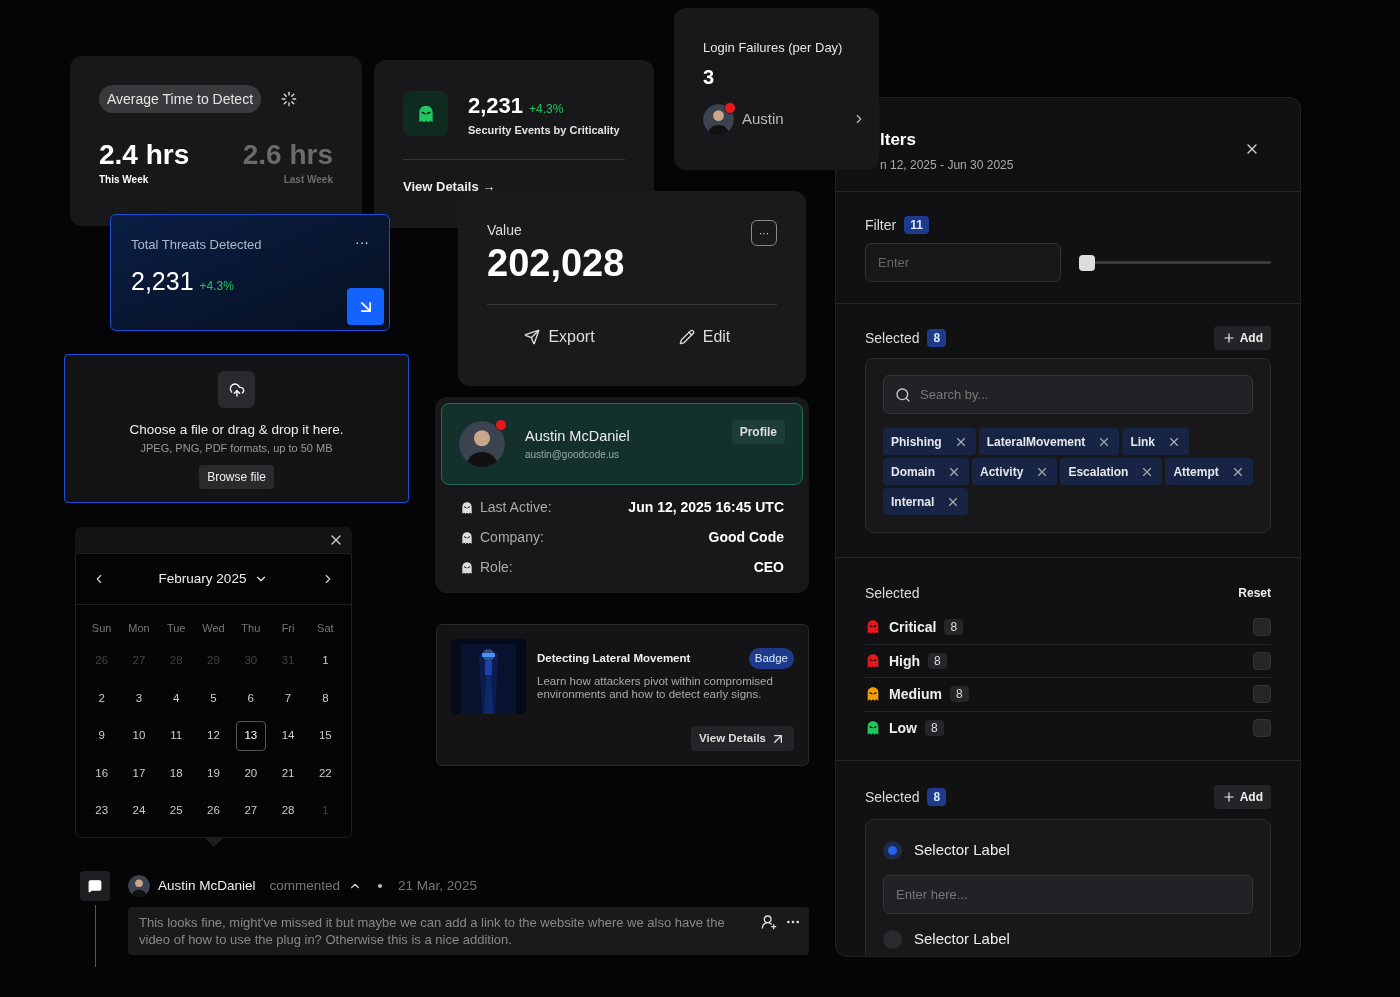 The height and width of the screenshot is (997, 1400). What do you see at coordinates (325, 698) in the screenshot?
I see `calendar-day: 8` at bounding box center [325, 698].